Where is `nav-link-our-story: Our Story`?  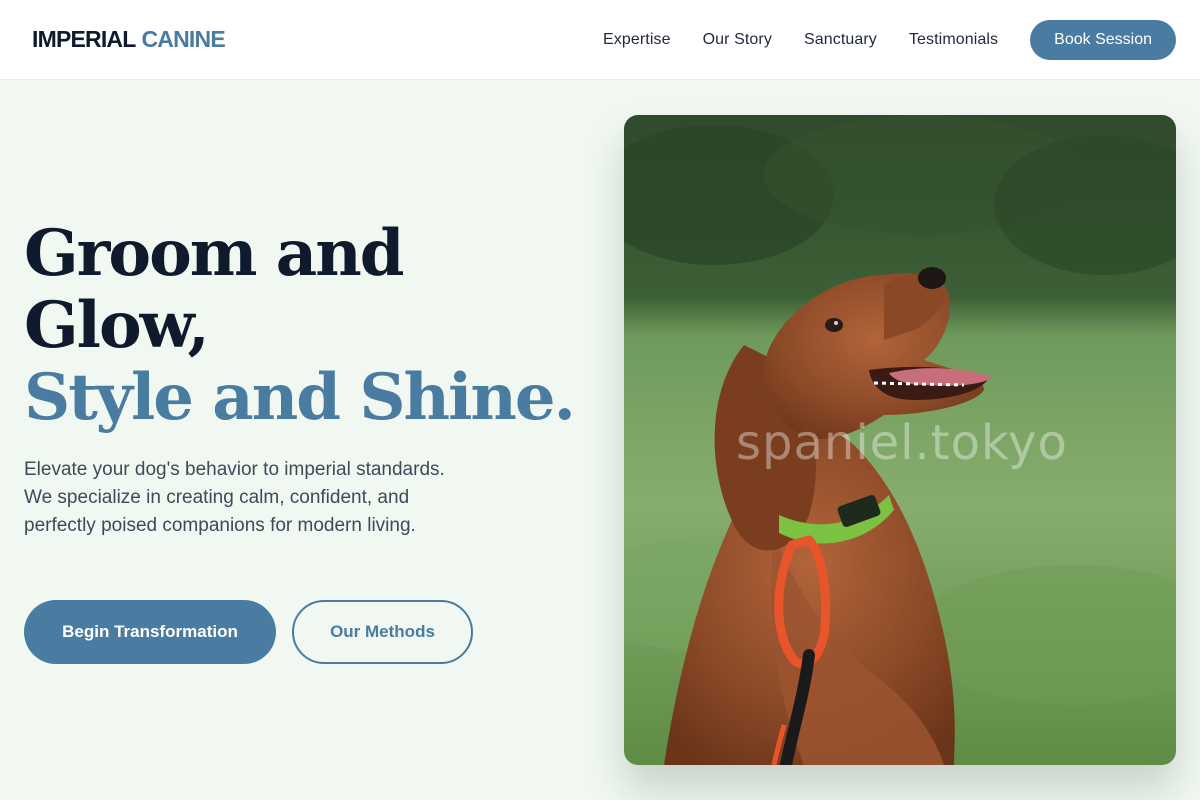 nav-link-our-story: Our Story is located at coordinates (737, 40).